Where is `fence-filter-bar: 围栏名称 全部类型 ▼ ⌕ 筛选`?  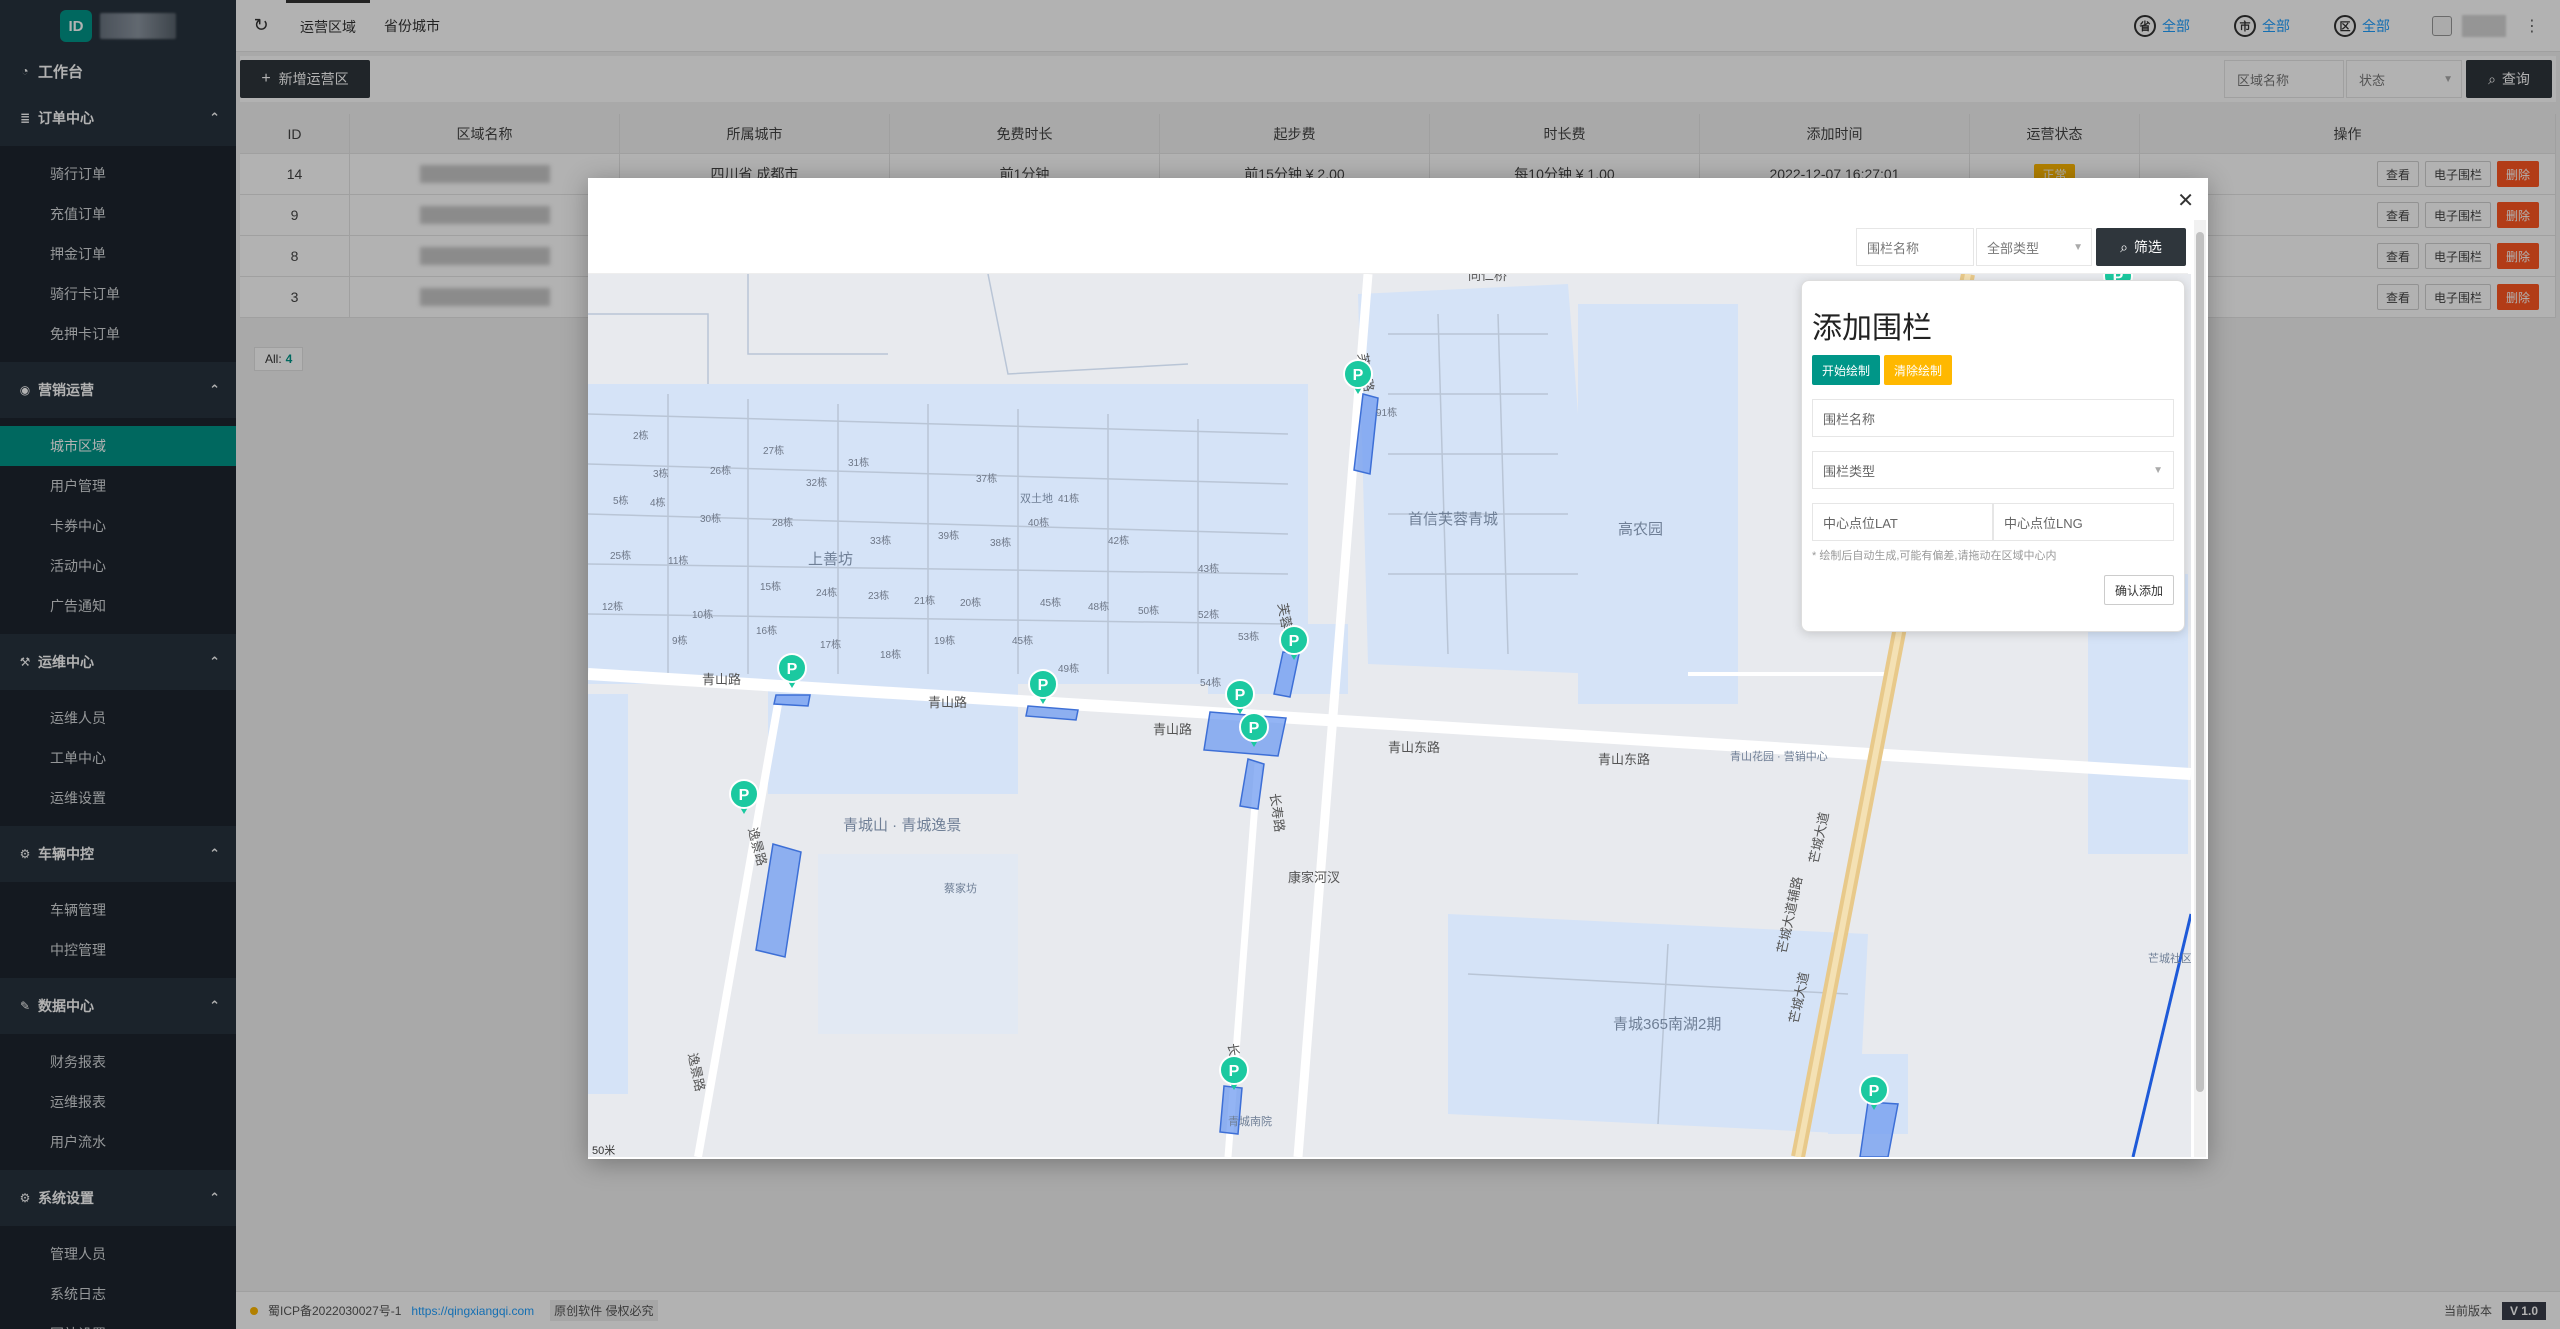
fence-filter-bar: 围栏名称 全部类型 ▼ ⌕ 筛选 is located at coordinates (1388, 247).